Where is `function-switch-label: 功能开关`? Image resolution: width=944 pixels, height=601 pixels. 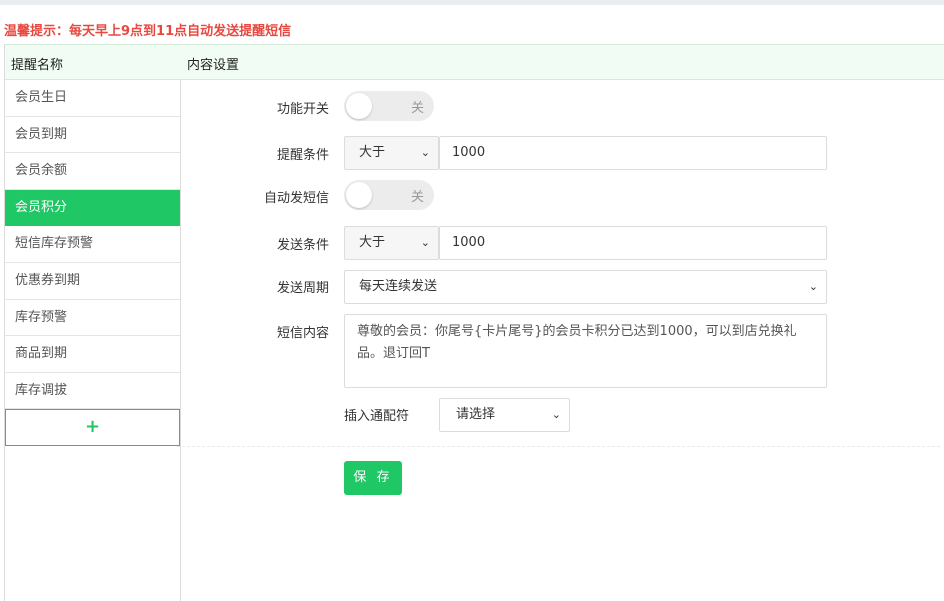 function-switch-label: 功能开关 is located at coordinates (302, 109).